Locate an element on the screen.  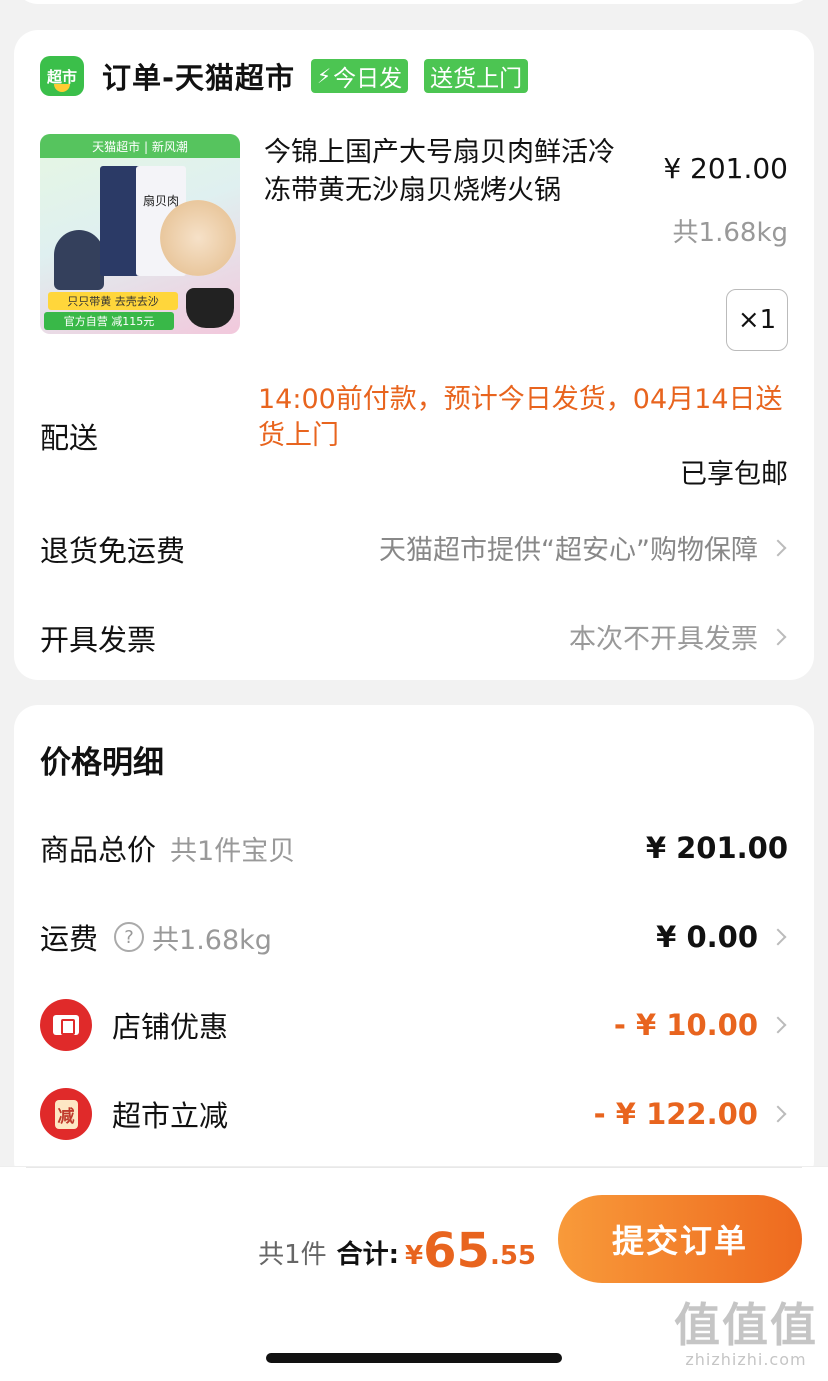
invoice-label: 开具发票 is located at coordinates (98, 640).